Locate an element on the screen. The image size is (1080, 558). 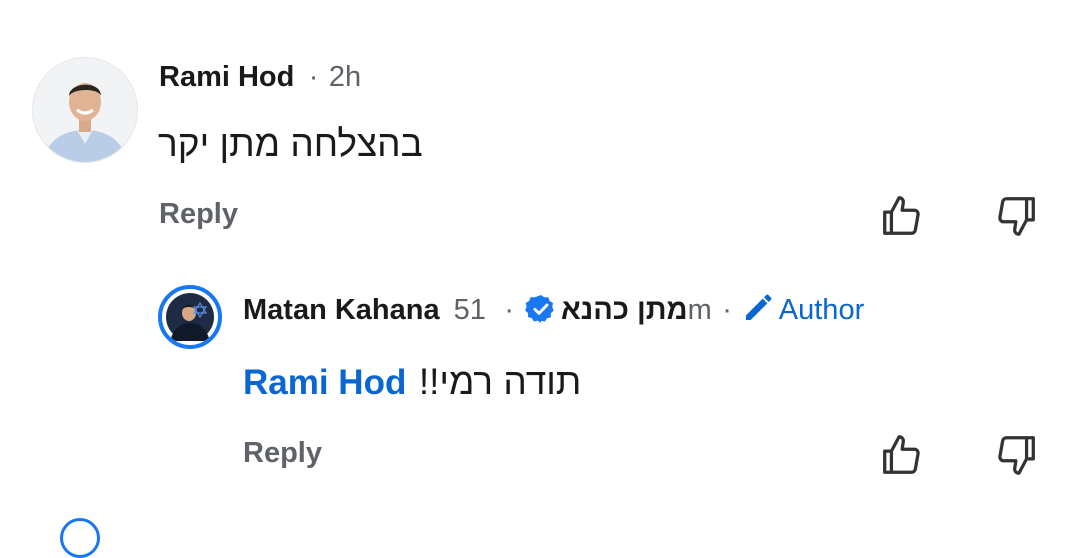
comment-timestamp: 2h is located at coordinates (345, 77).